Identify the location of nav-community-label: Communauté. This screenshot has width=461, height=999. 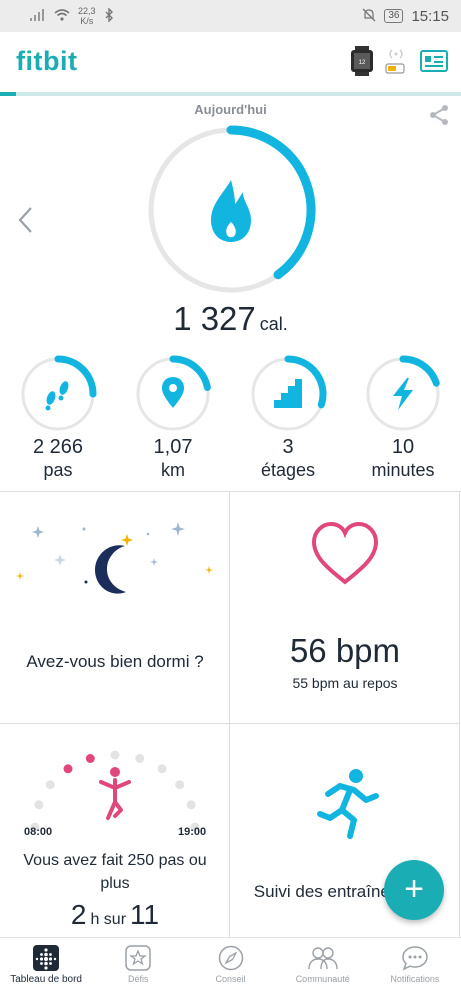
(322, 979).